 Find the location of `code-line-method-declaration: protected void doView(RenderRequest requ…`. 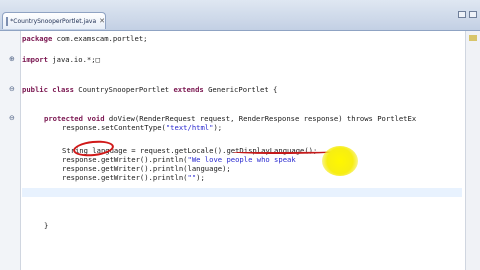

code-line-method-declaration: protected void doView(RenderRequest requ… is located at coordinates (230, 118).